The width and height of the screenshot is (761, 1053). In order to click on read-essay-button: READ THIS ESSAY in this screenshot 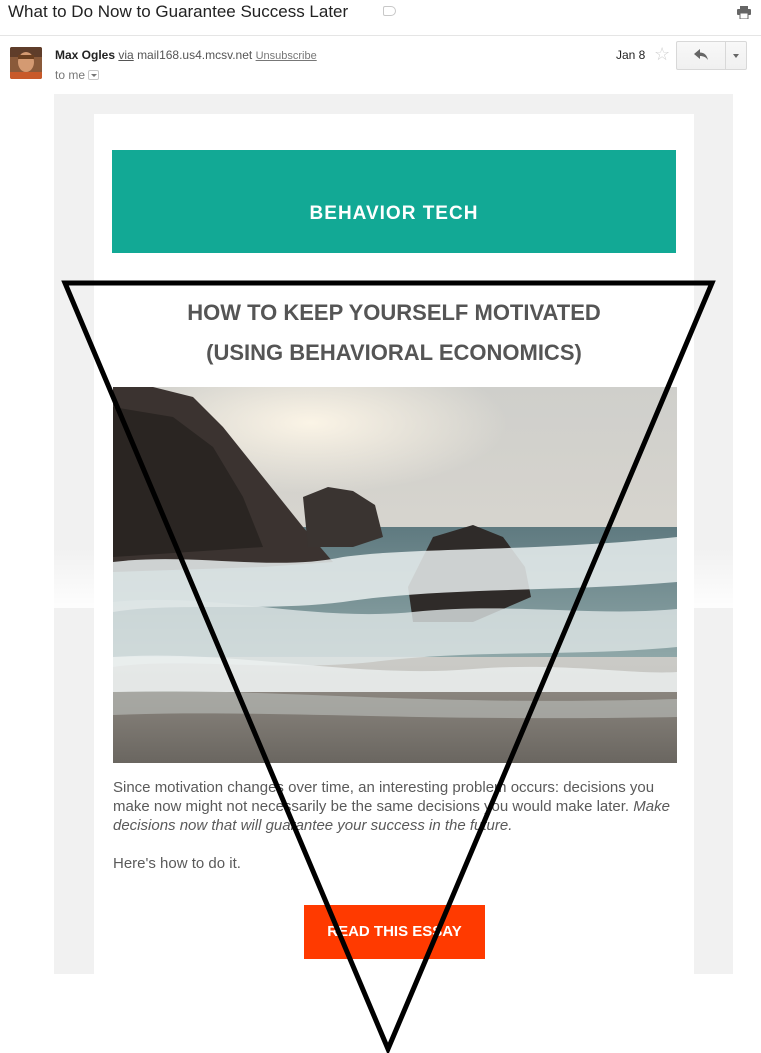, I will do `click(394, 932)`.